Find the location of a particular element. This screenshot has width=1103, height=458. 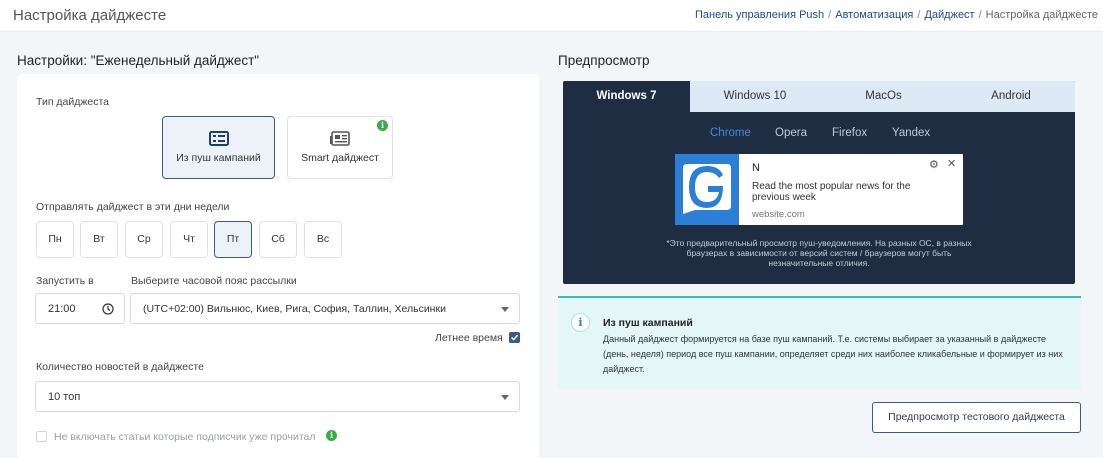

list-icon is located at coordinates (218, 138).